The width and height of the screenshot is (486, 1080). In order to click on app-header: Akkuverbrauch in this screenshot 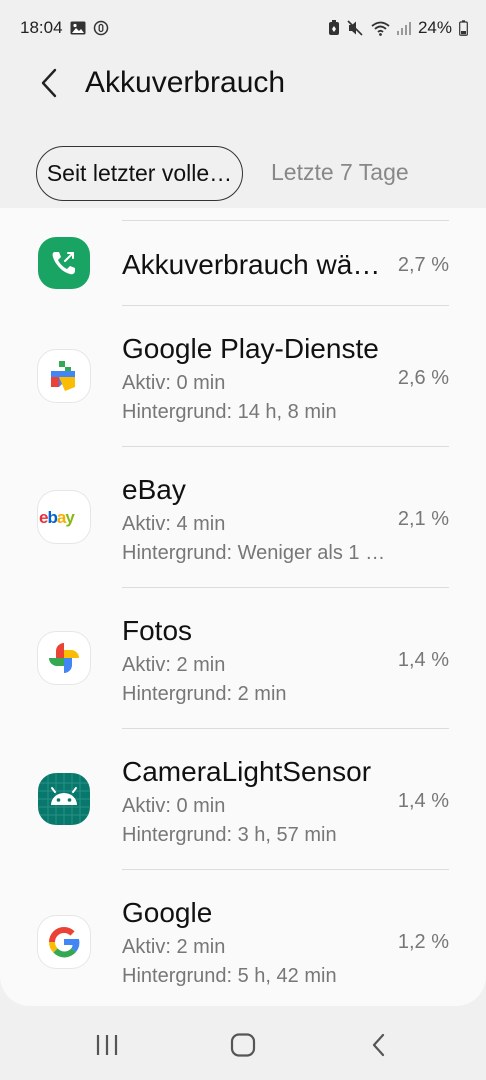, I will do `click(243, 84)`.